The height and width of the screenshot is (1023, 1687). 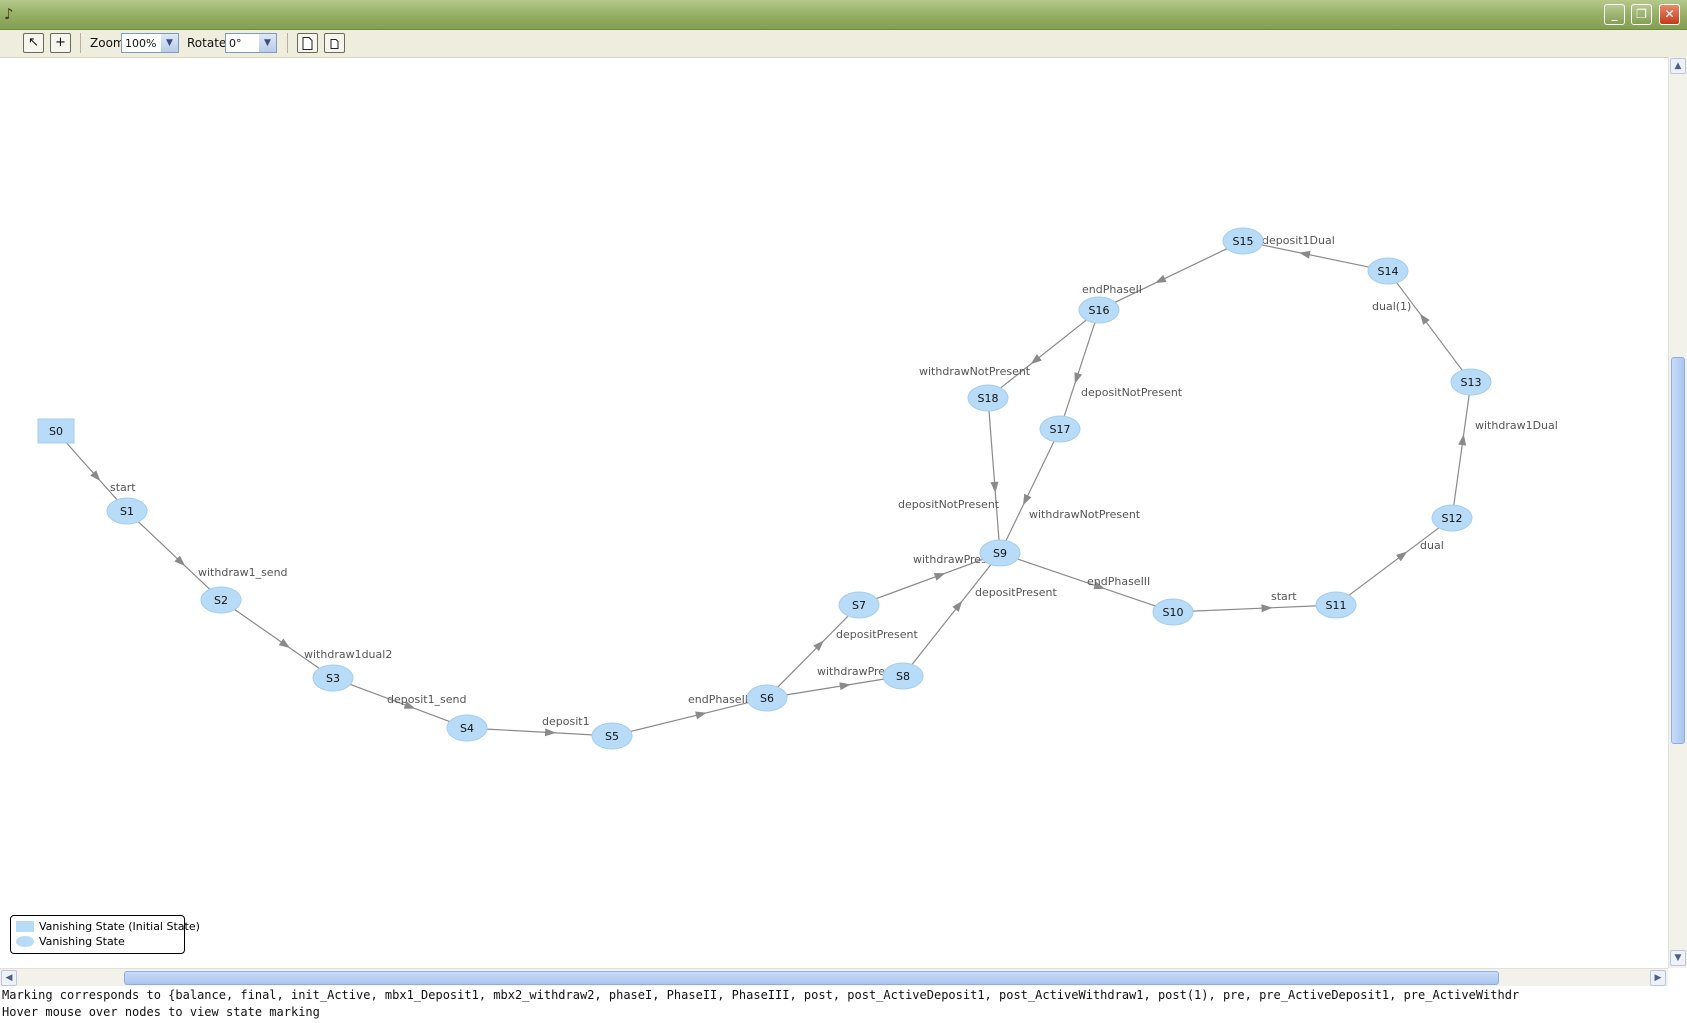 I want to click on horizontal-scrollbar: ◀ ▶, so click(x=834, y=977).